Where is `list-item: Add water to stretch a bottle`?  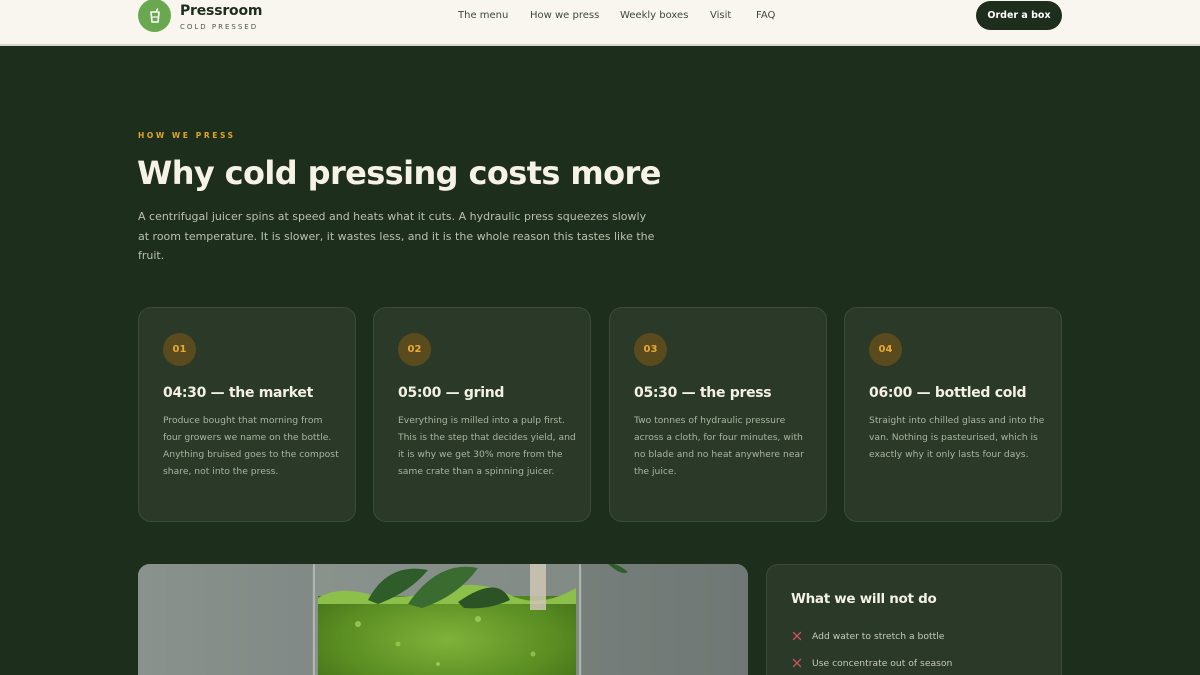 list-item: Add water to stretch a bottle is located at coordinates (921, 636).